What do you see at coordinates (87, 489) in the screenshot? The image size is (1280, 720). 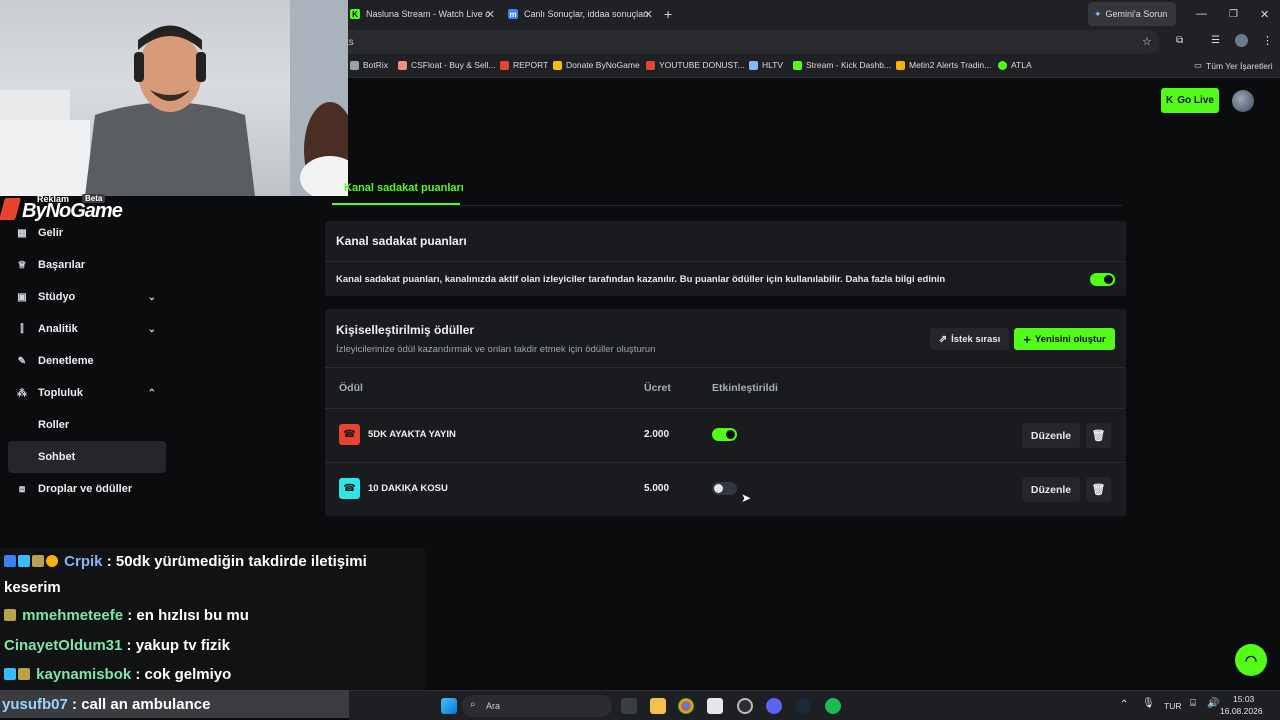 I see `sidebar-item-droplar: ⧈ Droplar ve ödüller` at bounding box center [87, 489].